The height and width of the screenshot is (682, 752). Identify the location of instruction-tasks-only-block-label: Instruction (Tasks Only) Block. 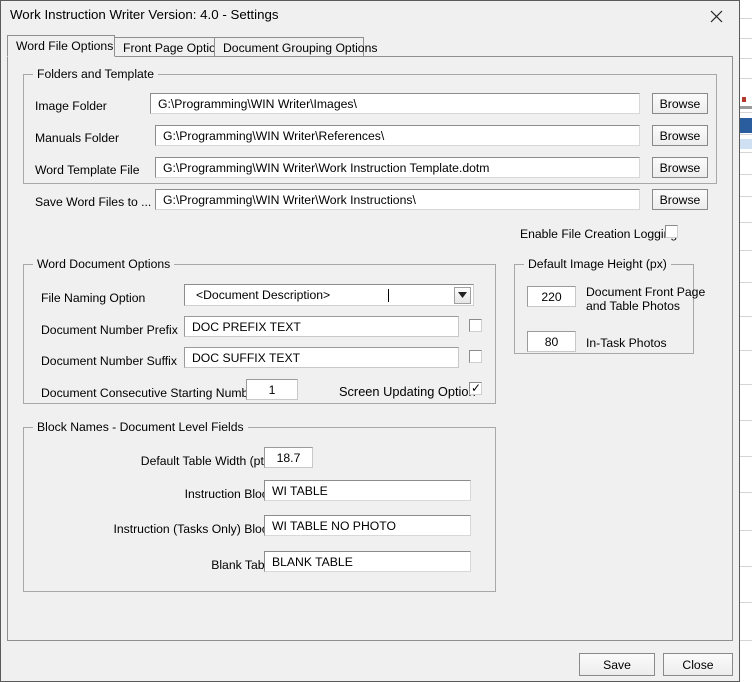
(193, 529).